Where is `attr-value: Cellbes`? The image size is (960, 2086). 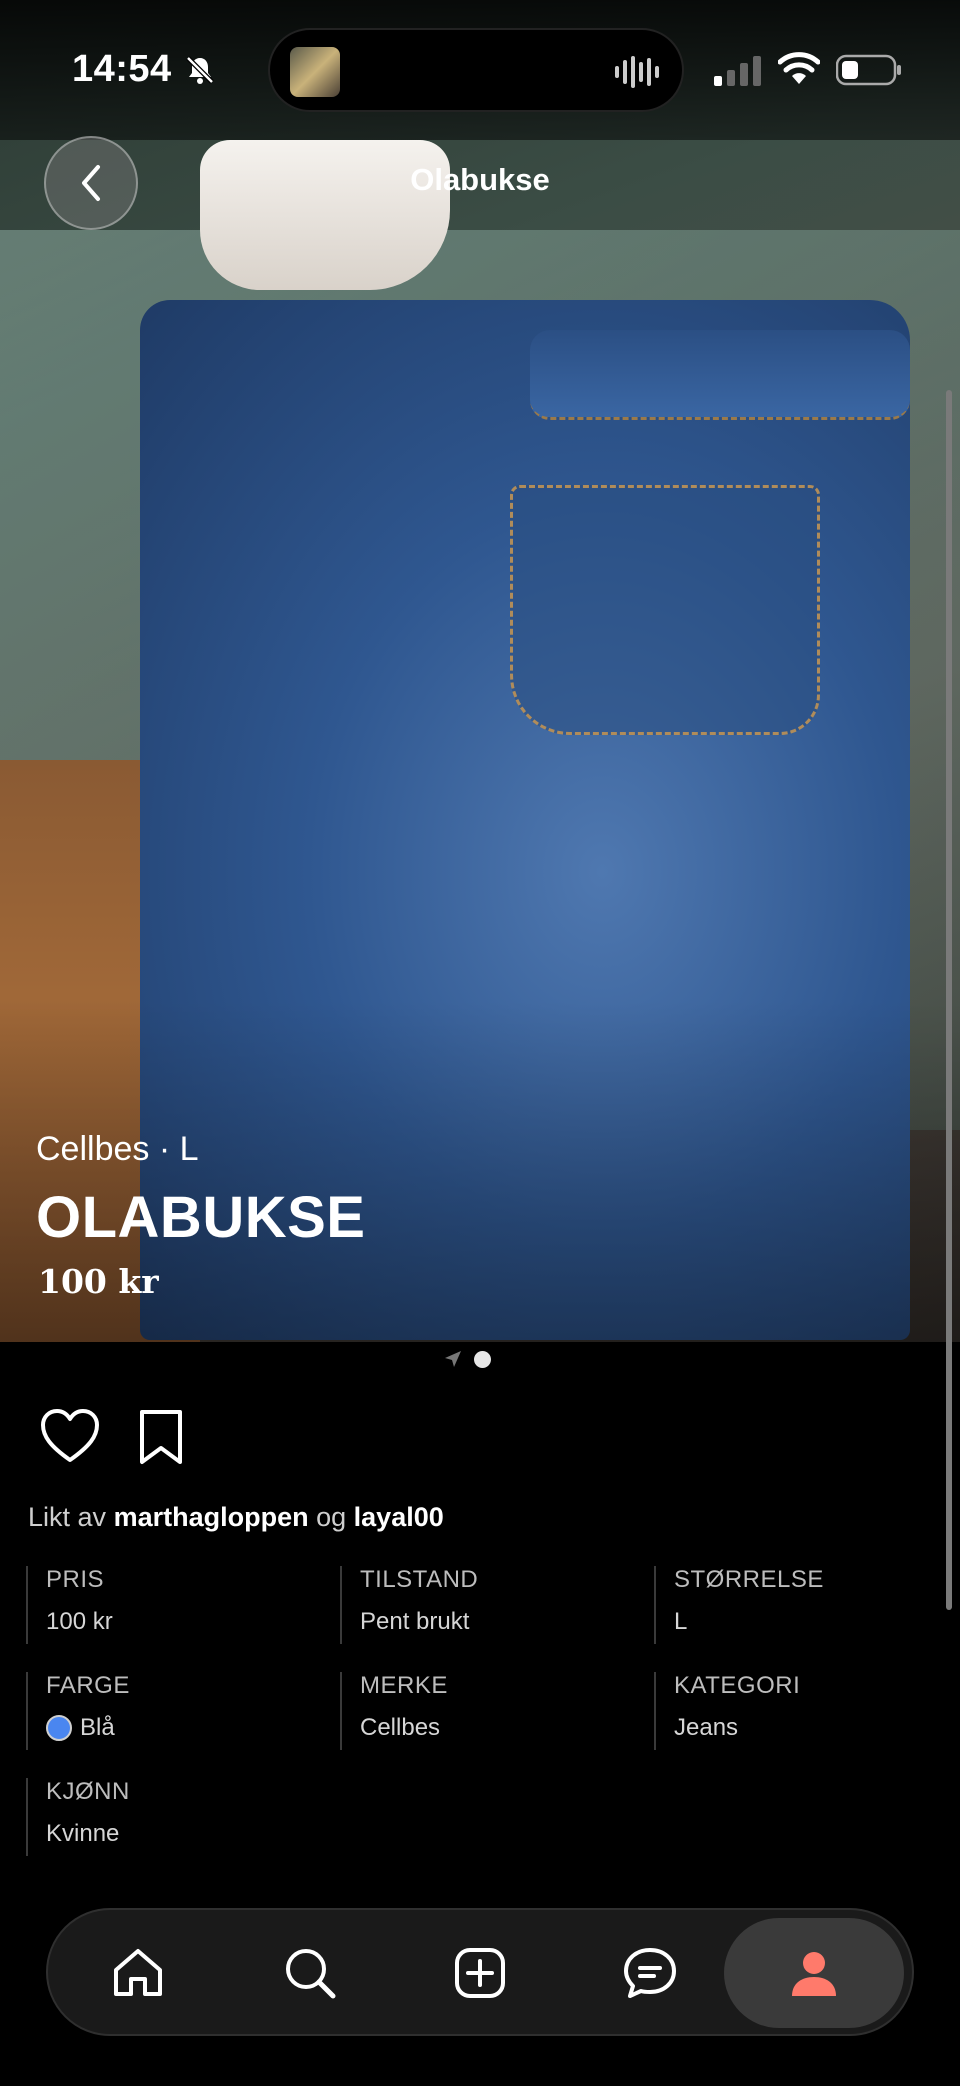 attr-value: Cellbes is located at coordinates (404, 1728).